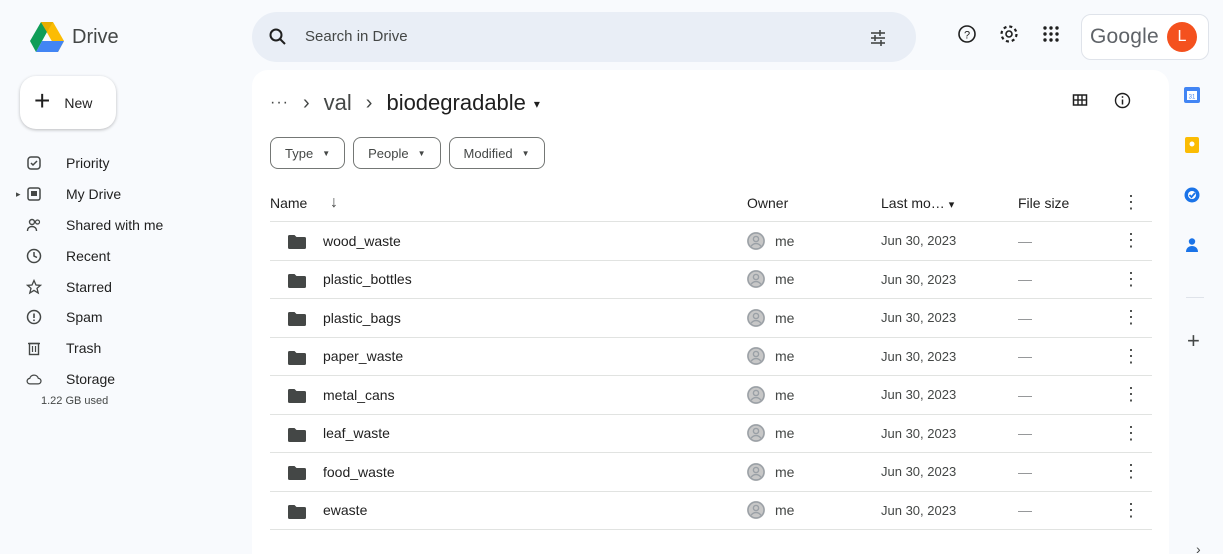 This screenshot has height=554, width=1223. Describe the element at coordinates (93, 163) in the screenshot. I see `sidebar-item-priority: Priority` at that location.